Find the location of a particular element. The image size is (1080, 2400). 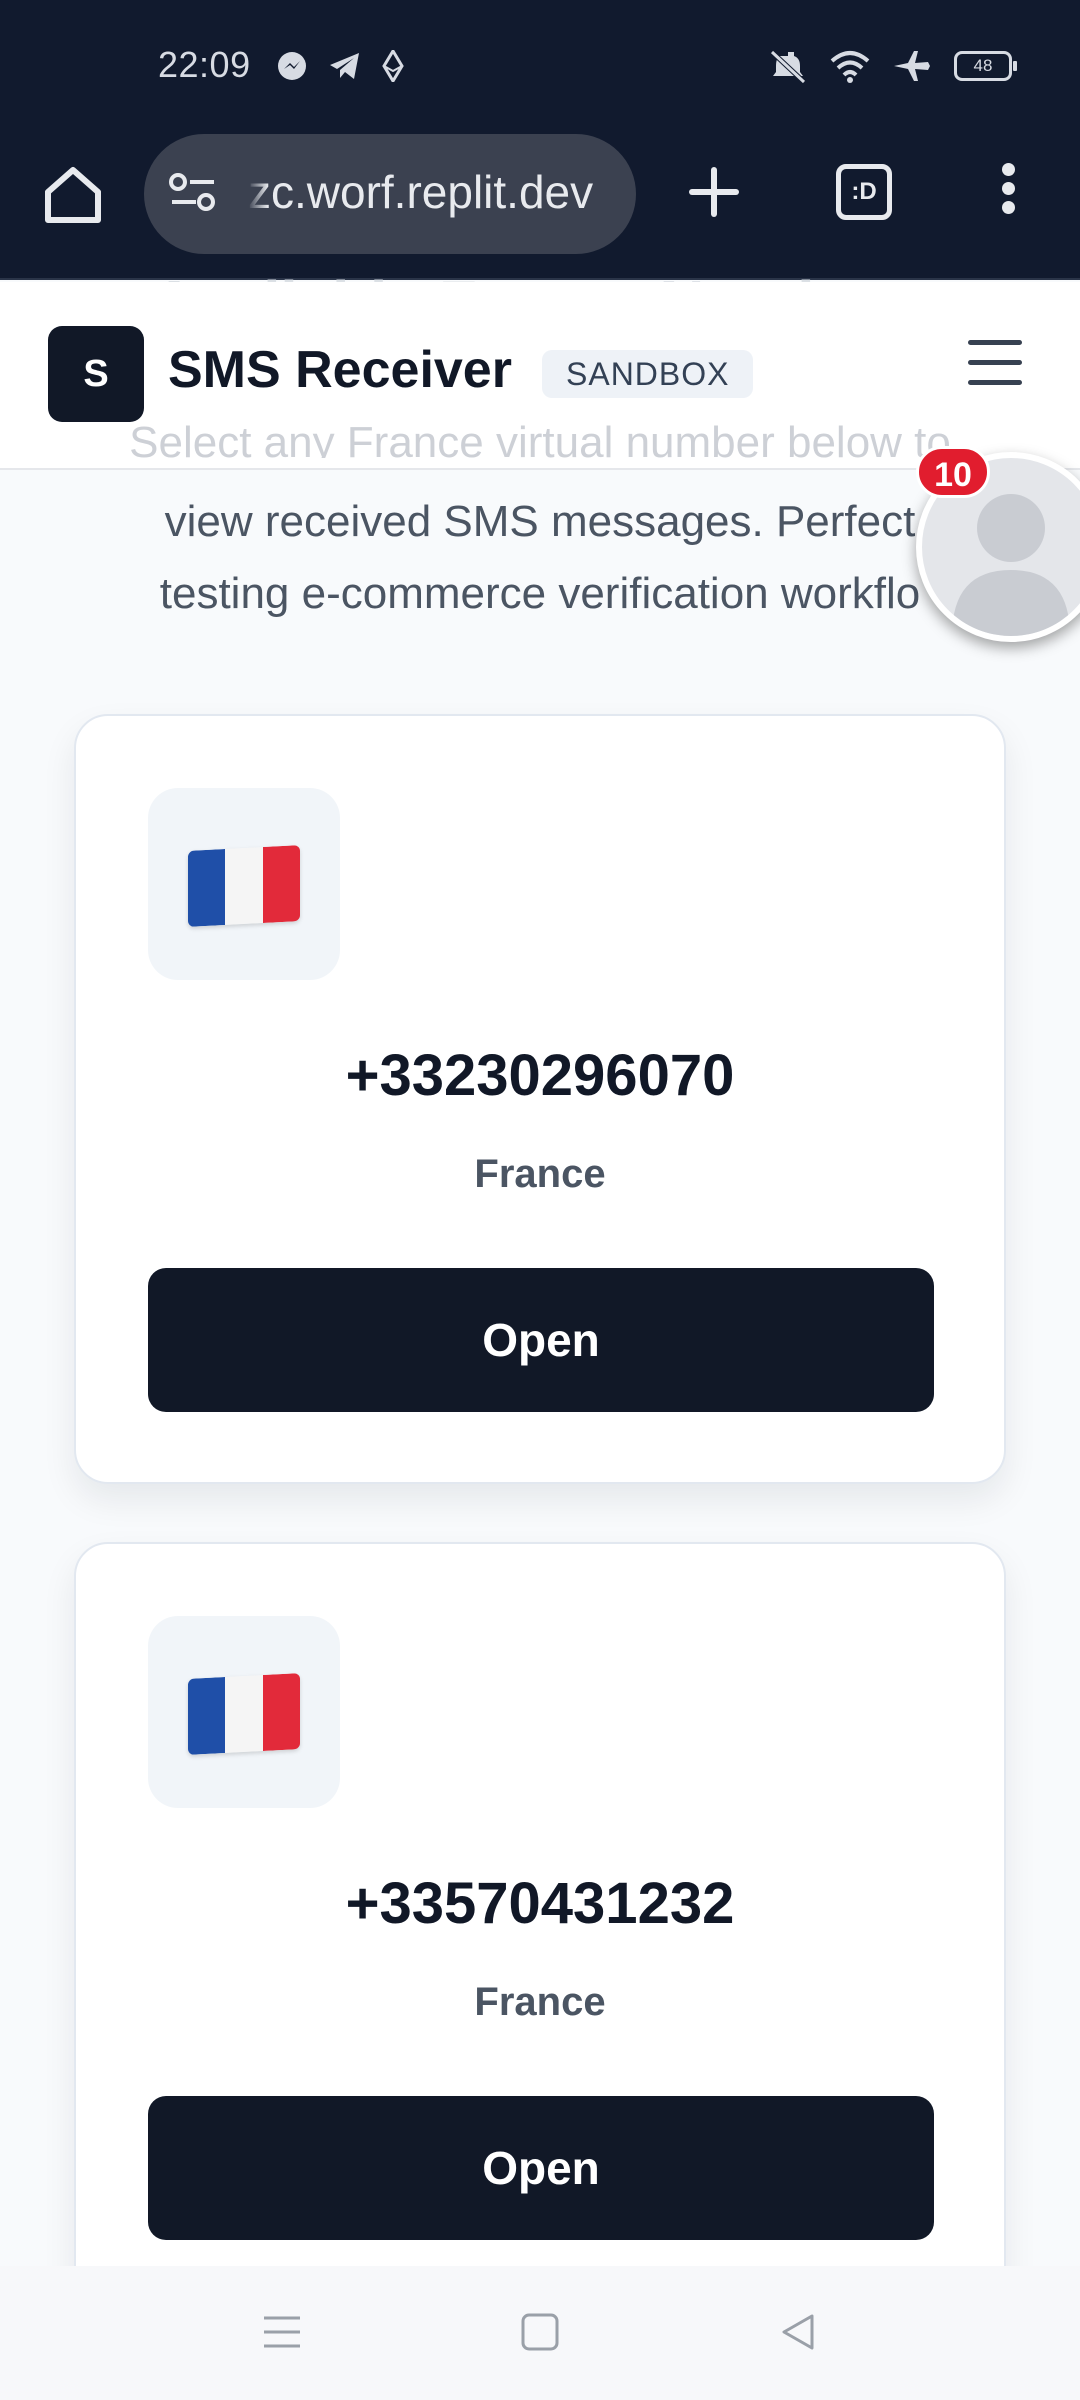

address-bar: zc.worf.replit.dev is located at coordinates (390, 194).